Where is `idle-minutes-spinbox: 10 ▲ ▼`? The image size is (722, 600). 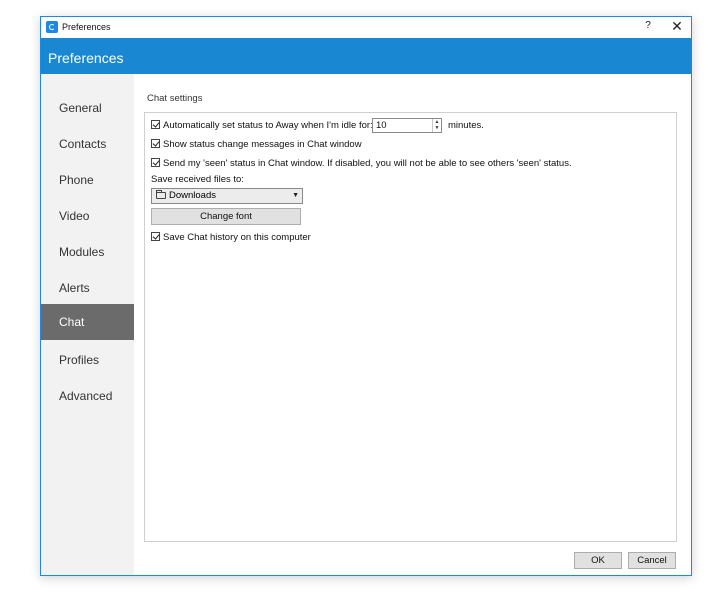
idle-minutes-spinbox: 10 ▲ ▼ is located at coordinates (407, 125).